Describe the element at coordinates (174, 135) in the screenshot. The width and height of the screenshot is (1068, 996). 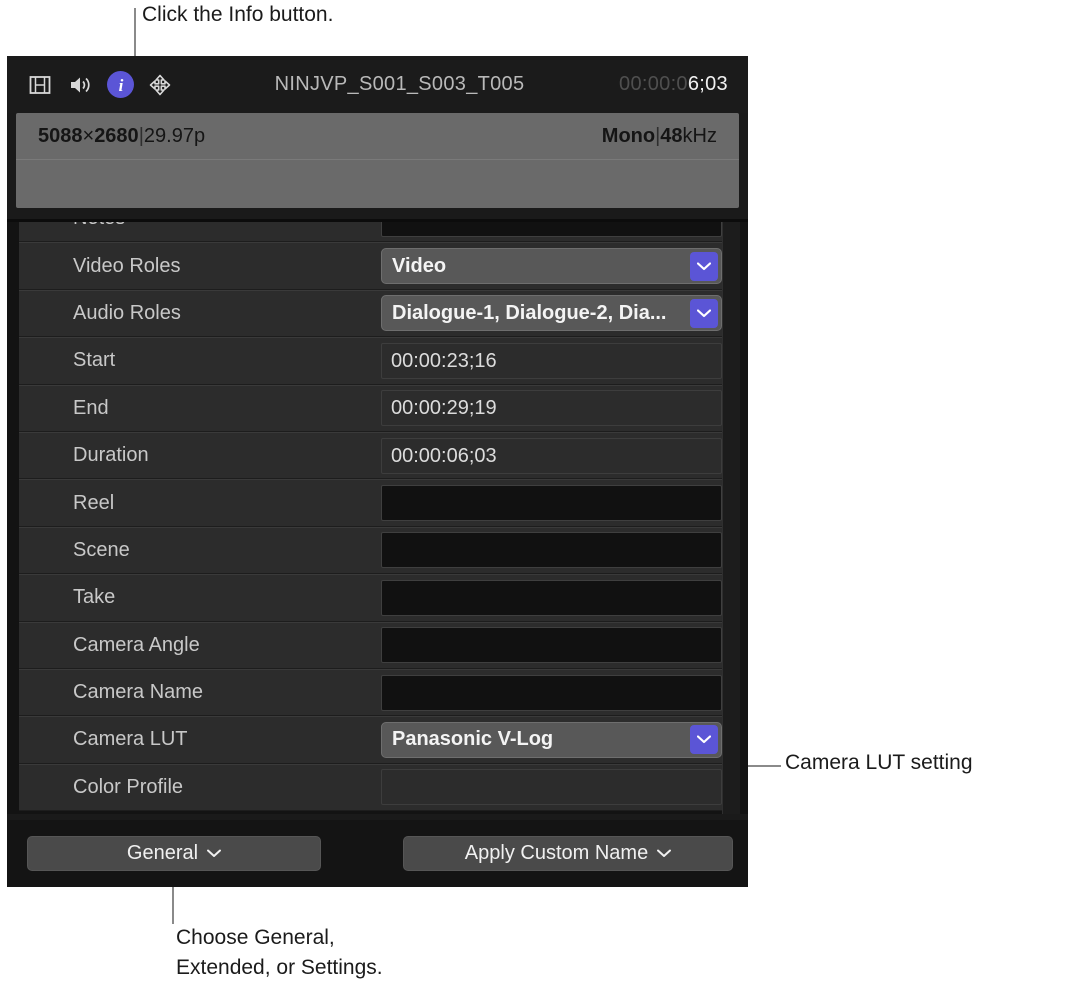
I see `video-framerate: 29.97p` at that location.